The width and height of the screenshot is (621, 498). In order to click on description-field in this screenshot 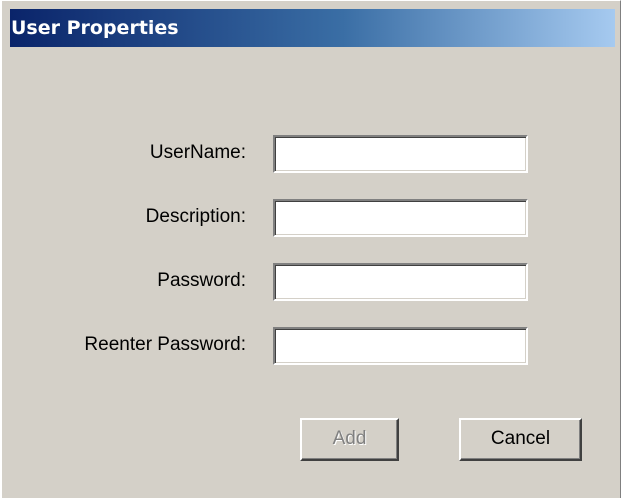, I will do `click(400, 218)`.